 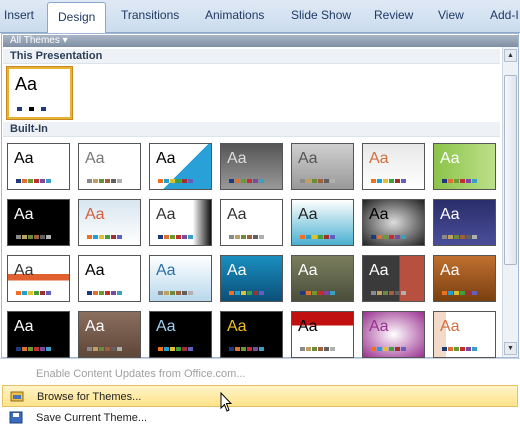 What do you see at coordinates (504, 15) in the screenshot?
I see `tab-addins: Add-I` at bounding box center [504, 15].